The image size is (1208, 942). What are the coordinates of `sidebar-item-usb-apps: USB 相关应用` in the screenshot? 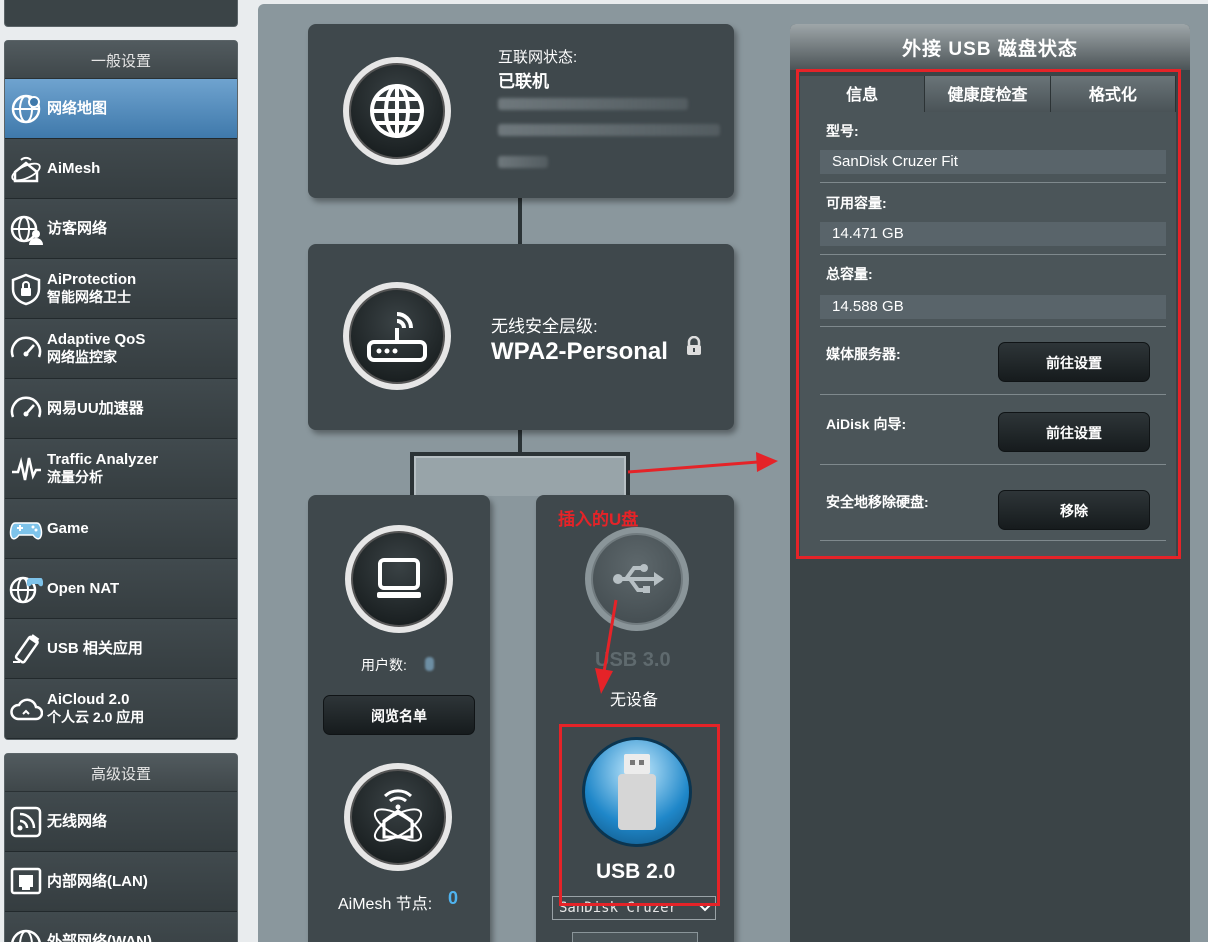 It's located at (121, 649).